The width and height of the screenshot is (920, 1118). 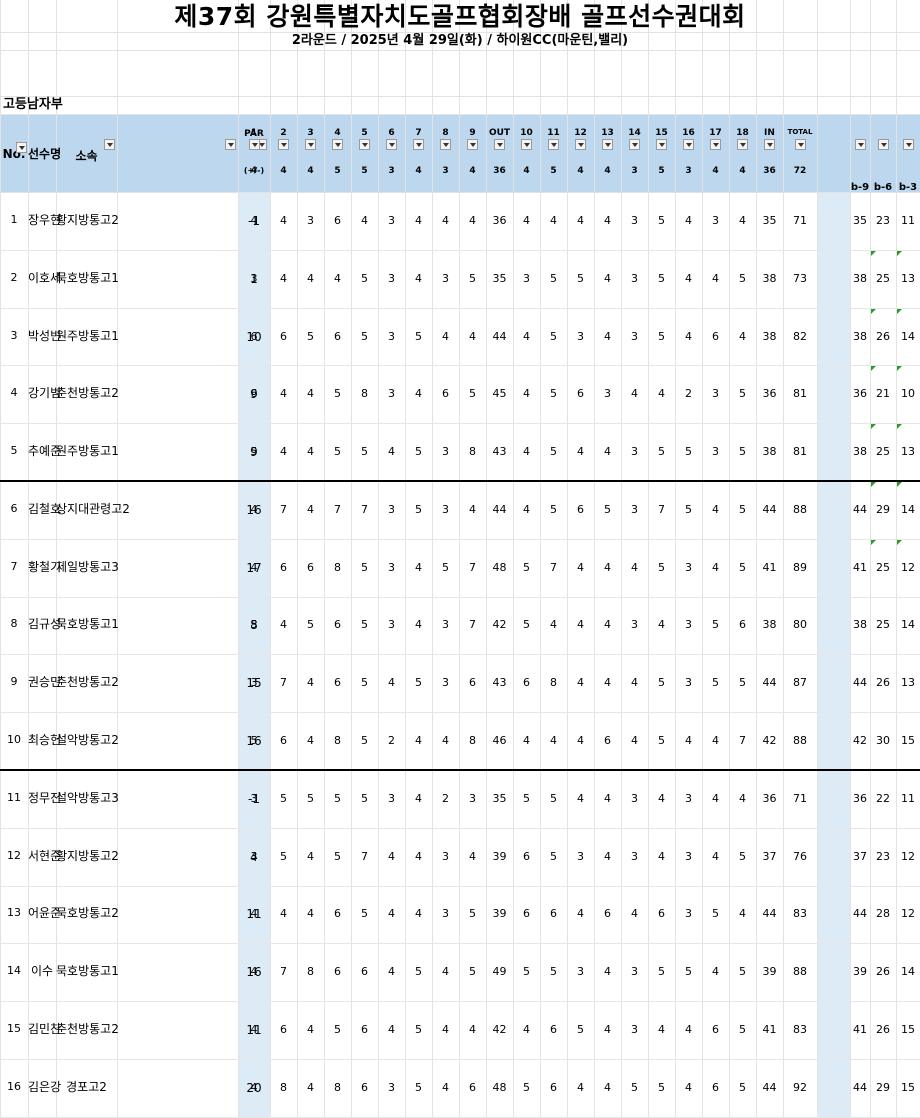 What do you see at coordinates (908, 624) in the screenshot?
I see `back-score: 14` at bounding box center [908, 624].